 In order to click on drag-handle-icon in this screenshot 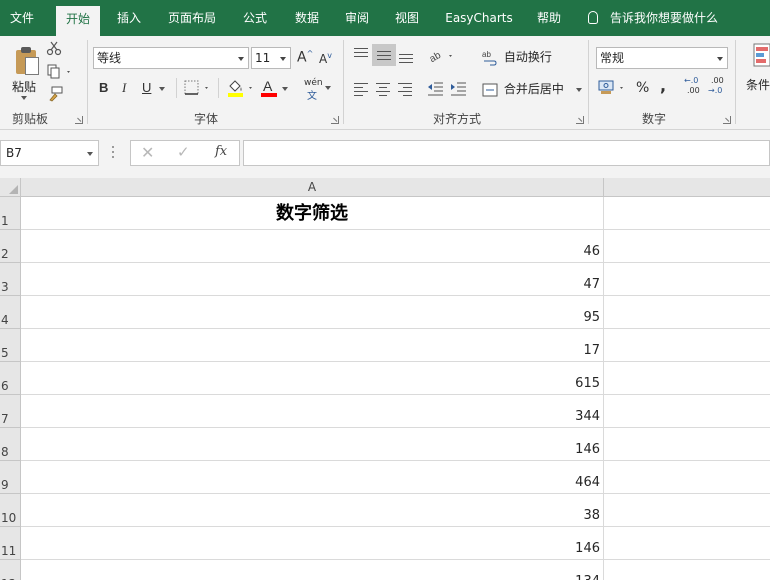, I will do `click(113, 153)`.